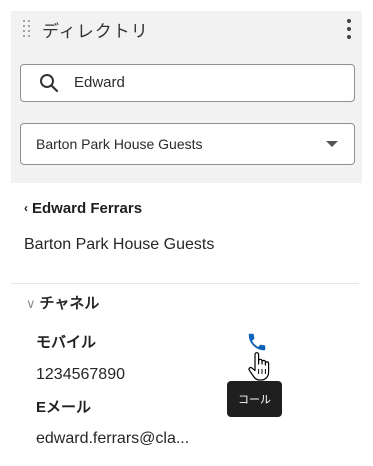 Image resolution: width=373 pixels, height=466 pixels. I want to click on directory-select-value: Barton Park House Guests, so click(119, 144).